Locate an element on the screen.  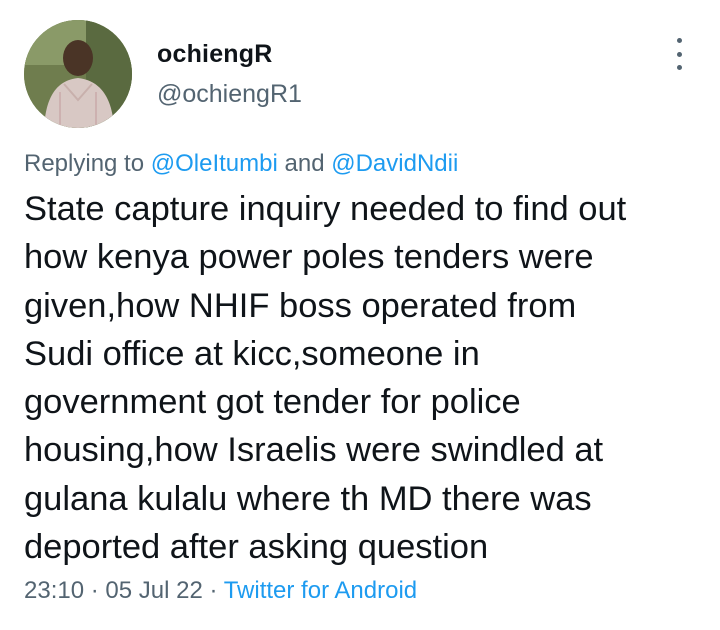
mention-link-oleitumbi: @OleItumbi is located at coordinates (214, 163).